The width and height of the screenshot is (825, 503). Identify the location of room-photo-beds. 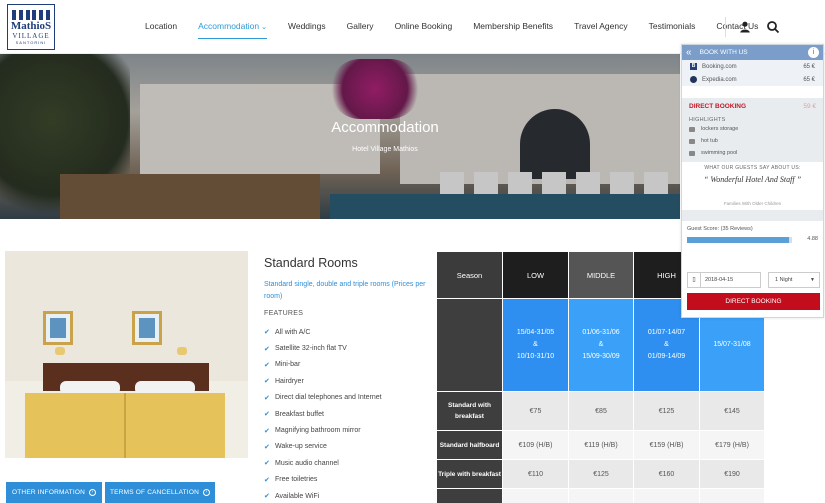
(125, 425).